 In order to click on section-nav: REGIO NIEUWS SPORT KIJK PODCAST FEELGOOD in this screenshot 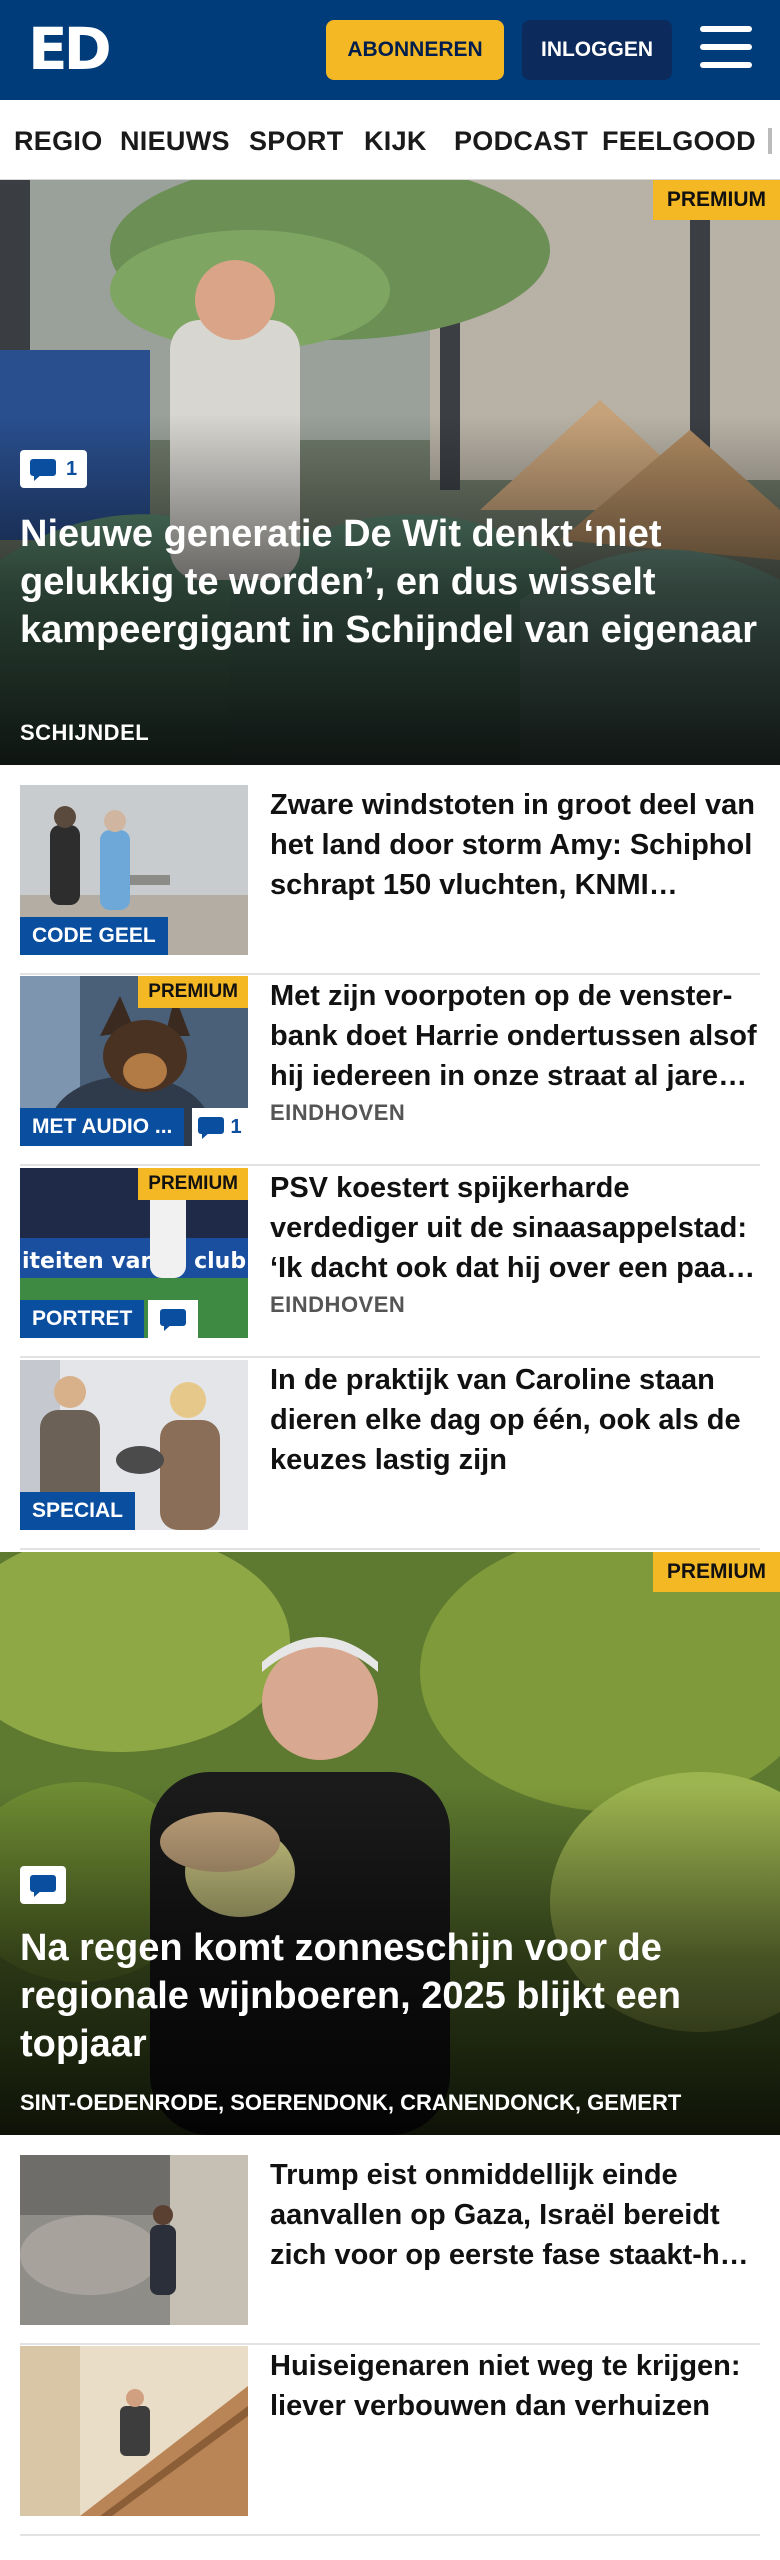, I will do `click(390, 140)`.